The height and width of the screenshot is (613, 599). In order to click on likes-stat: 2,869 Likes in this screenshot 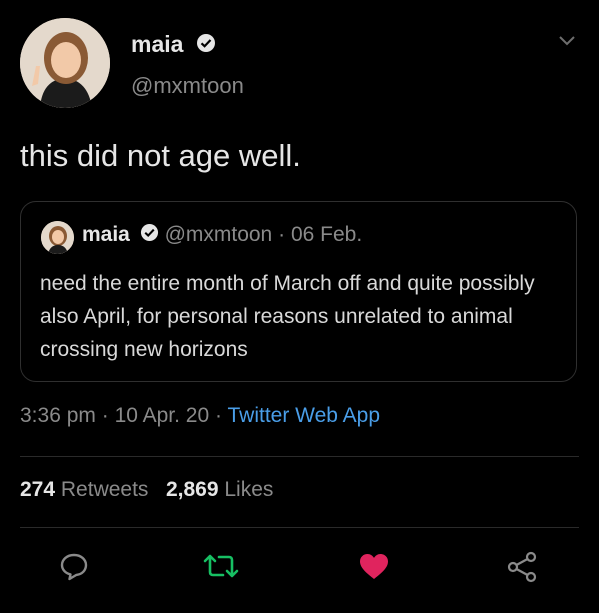, I will do `click(219, 489)`.